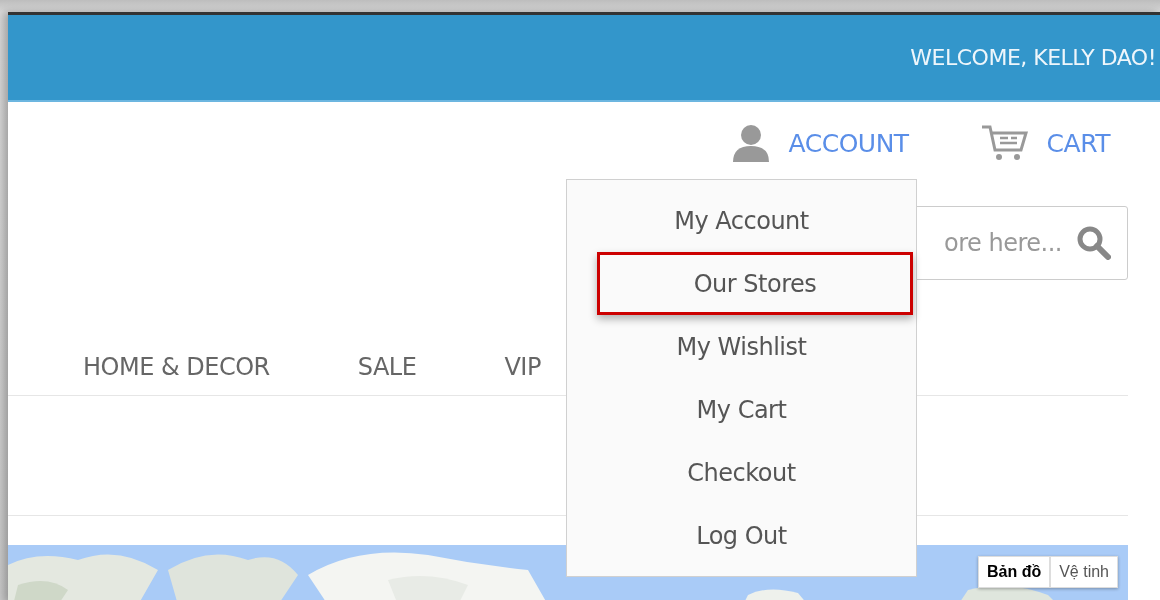  Describe the element at coordinates (1014, 572) in the screenshot. I see `map-type-tab: Bản đồ` at that location.